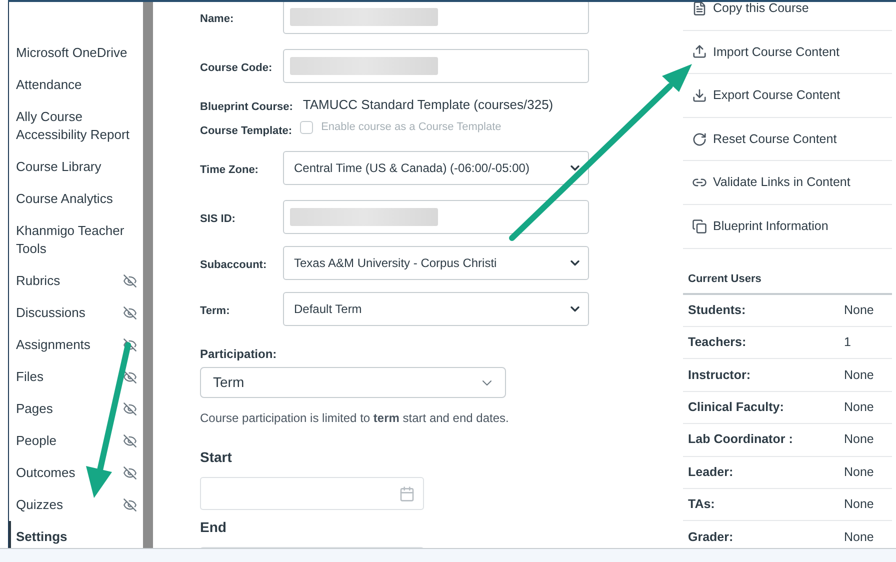  I want to click on field-label: Time Zone:, so click(230, 170).